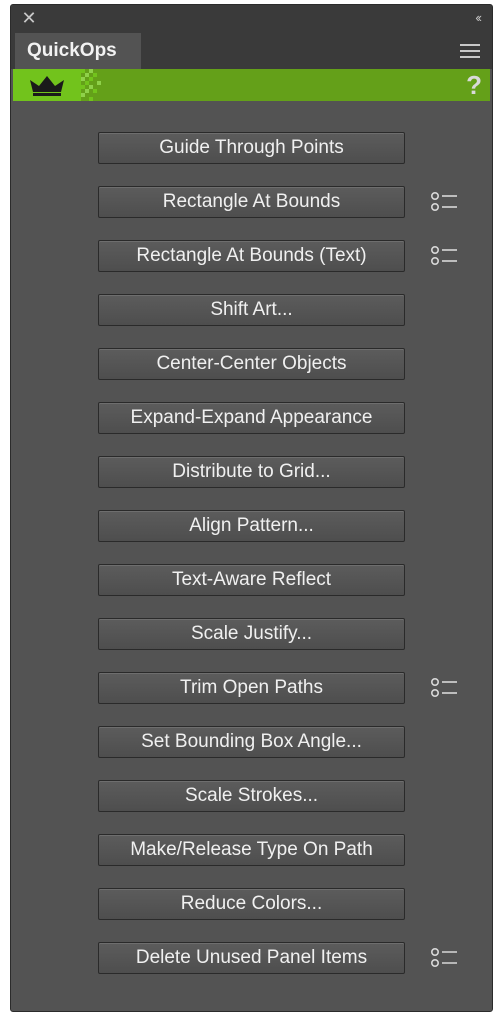  What do you see at coordinates (251, 19) in the screenshot?
I see `panel-titlebar: ✕ ‹‹` at bounding box center [251, 19].